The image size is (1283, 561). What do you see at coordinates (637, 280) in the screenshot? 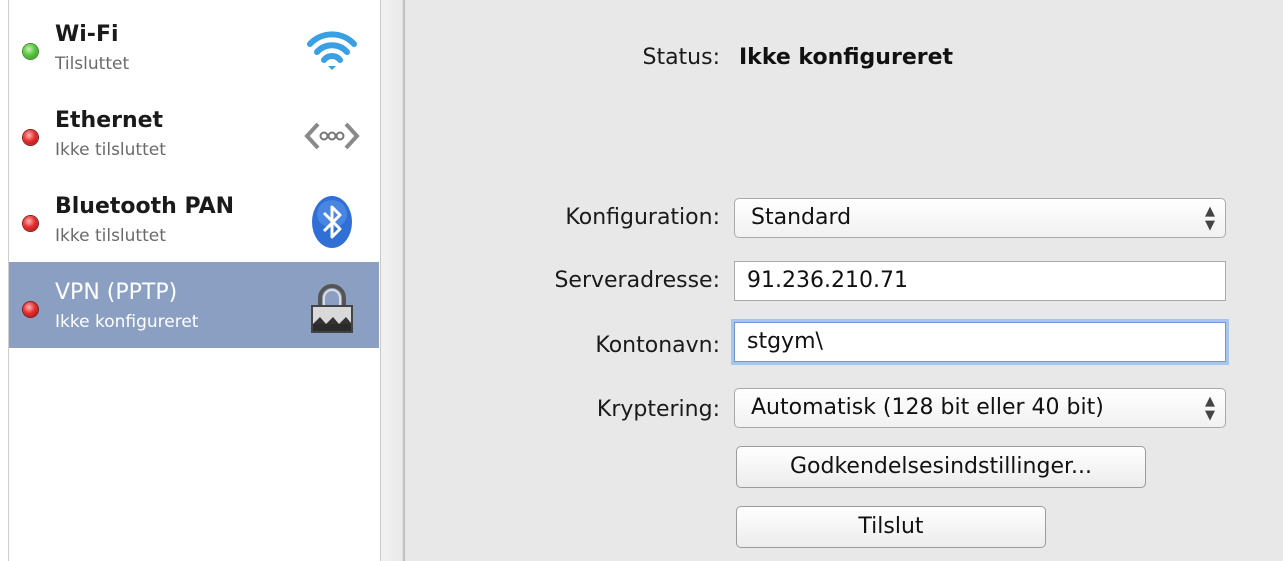
I see `server-label: Serveradresse:` at bounding box center [637, 280].